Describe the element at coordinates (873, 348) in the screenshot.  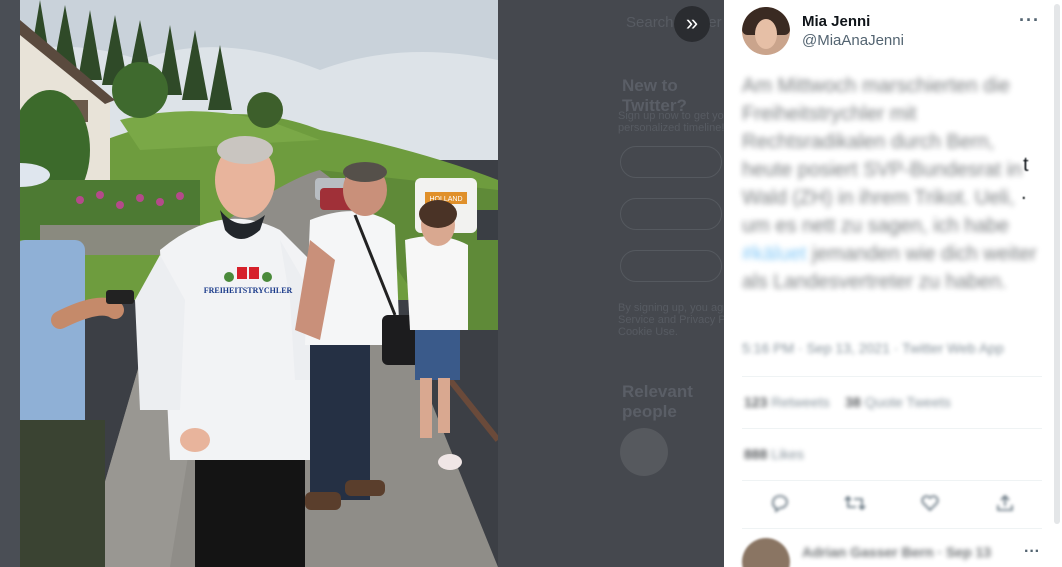
I see `tweet-timestamp: 5:16 PM · Sep 13, 2021 · Twitter Web App` at that location.